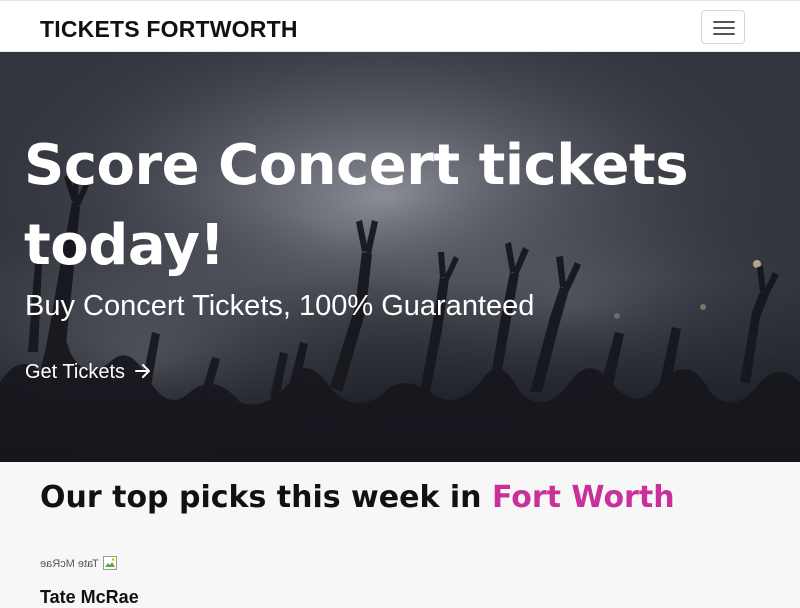 The height and width of the screenshot is (608, 800). What do you see at coordinates (75, 372) in the screenshot?
I see `get-tickets-label: Get Tickets` at bounding box center [75, 372].